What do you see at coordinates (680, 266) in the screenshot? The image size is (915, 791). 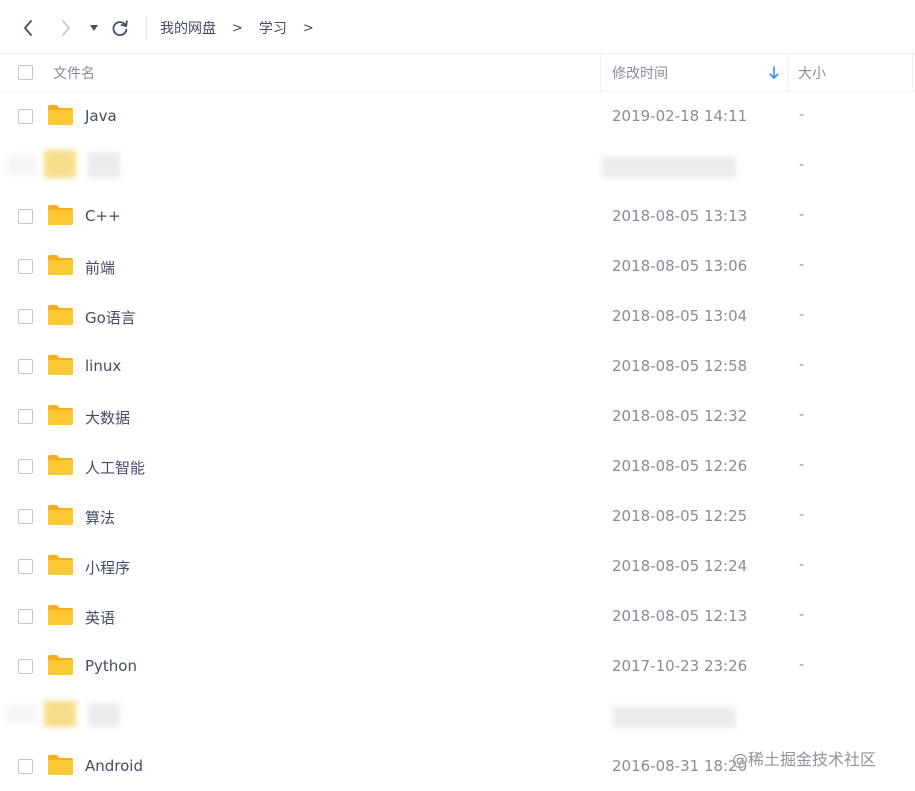 I see `modified-time: 2018-08-05 13:06` at bounding box center [680, 266].